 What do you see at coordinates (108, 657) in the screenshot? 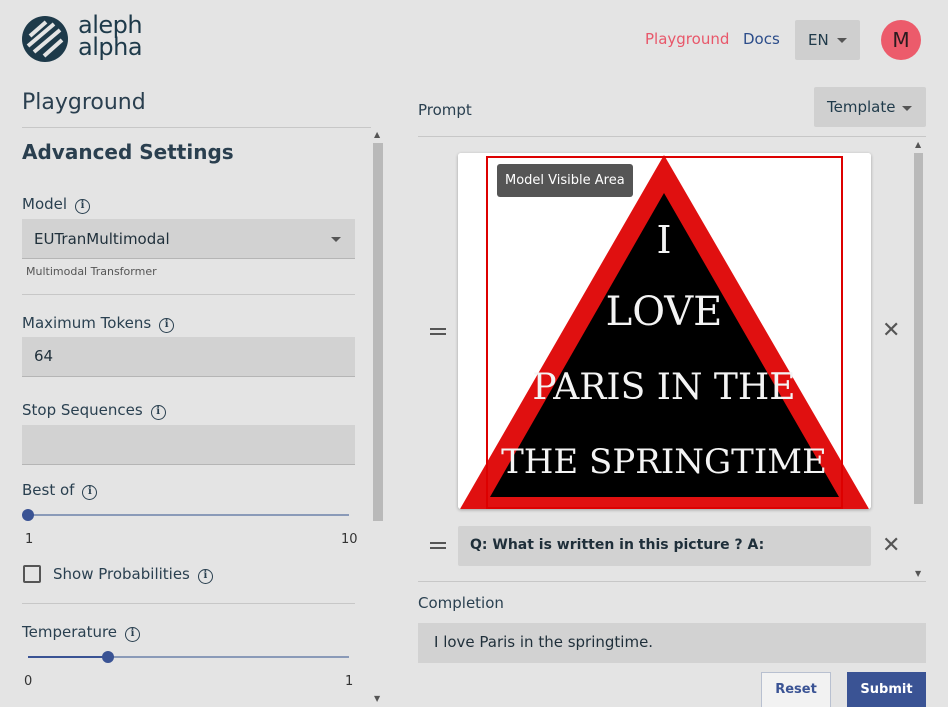
I see `temperature-slider-thumb` at bounding box center [108, 657].